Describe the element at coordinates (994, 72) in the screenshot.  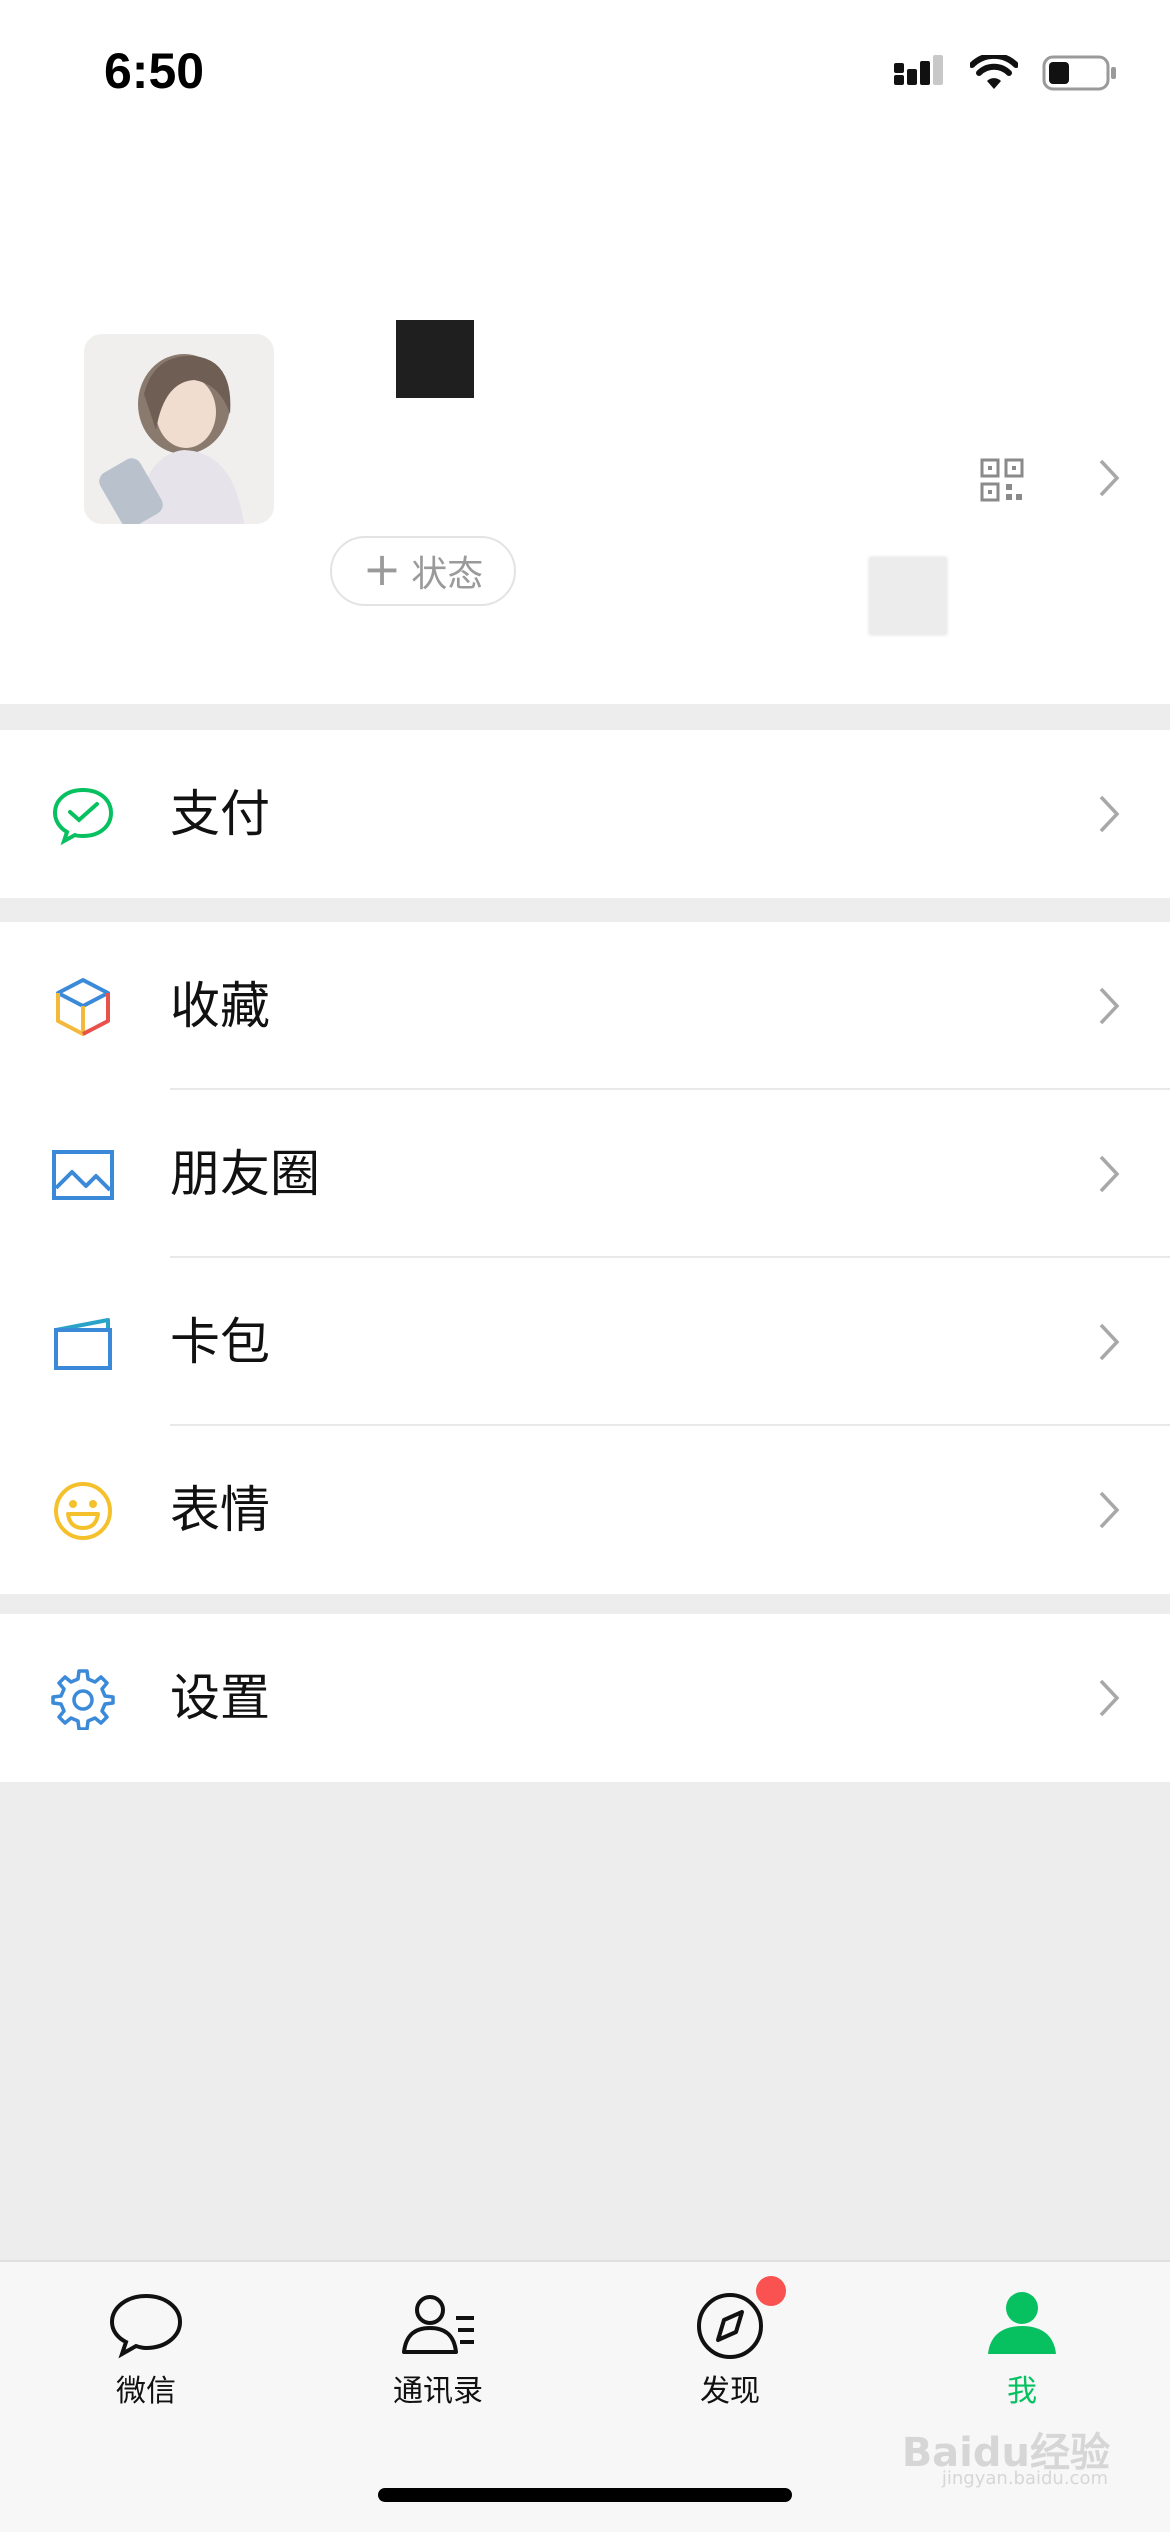
I see `wifi-icon` at that location.